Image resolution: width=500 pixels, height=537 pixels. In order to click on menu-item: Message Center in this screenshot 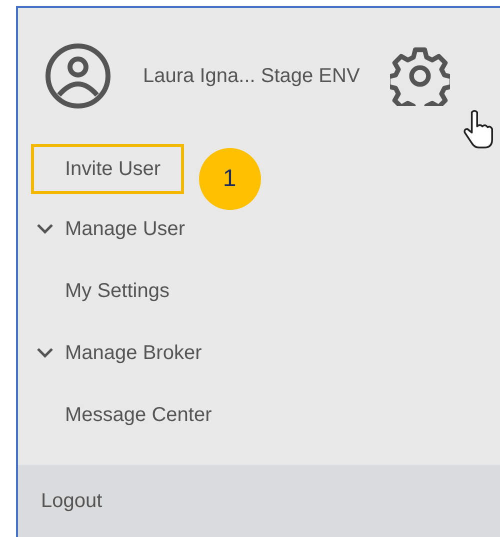, I will do `click(133, 415)`.